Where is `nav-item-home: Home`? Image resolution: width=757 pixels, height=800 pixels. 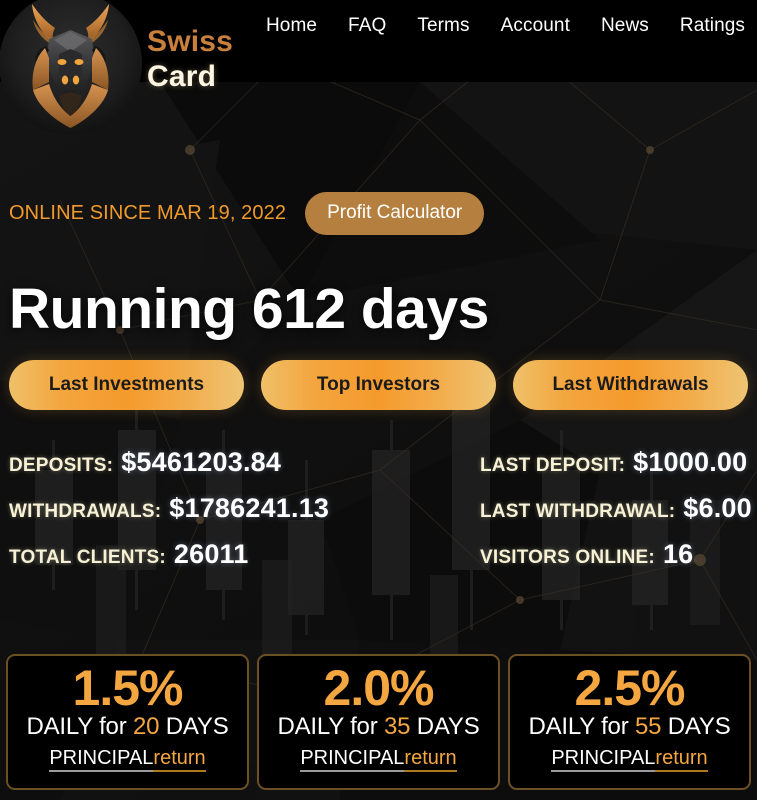 nav-item-home: Home is located at coordinates (291, 25).